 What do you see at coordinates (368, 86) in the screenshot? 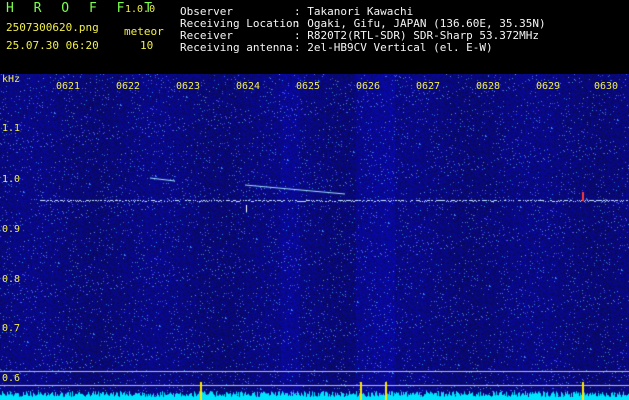
I see `time-tick: 0626` at bounding box center [368, 86].